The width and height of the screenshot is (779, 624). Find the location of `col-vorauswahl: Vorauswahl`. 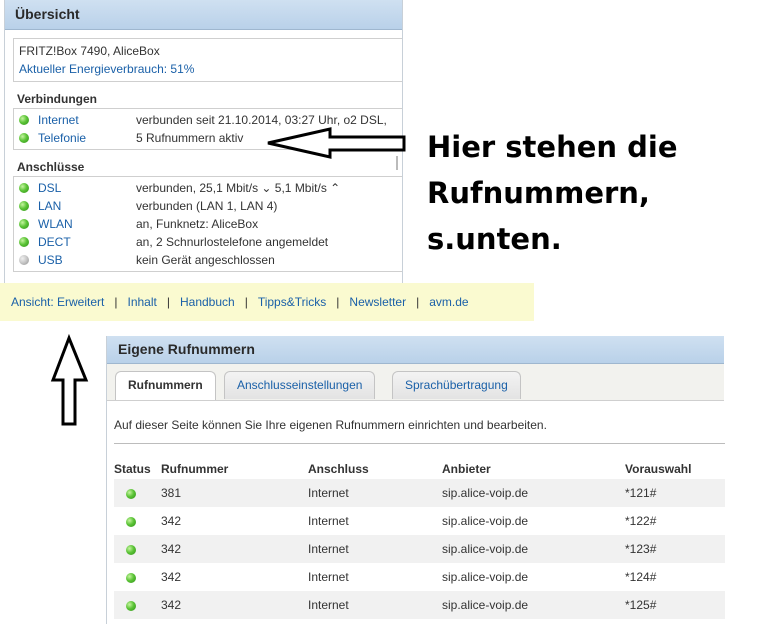

col-vorauswahl: Vorauswahl is located at coordinates (658, 469).